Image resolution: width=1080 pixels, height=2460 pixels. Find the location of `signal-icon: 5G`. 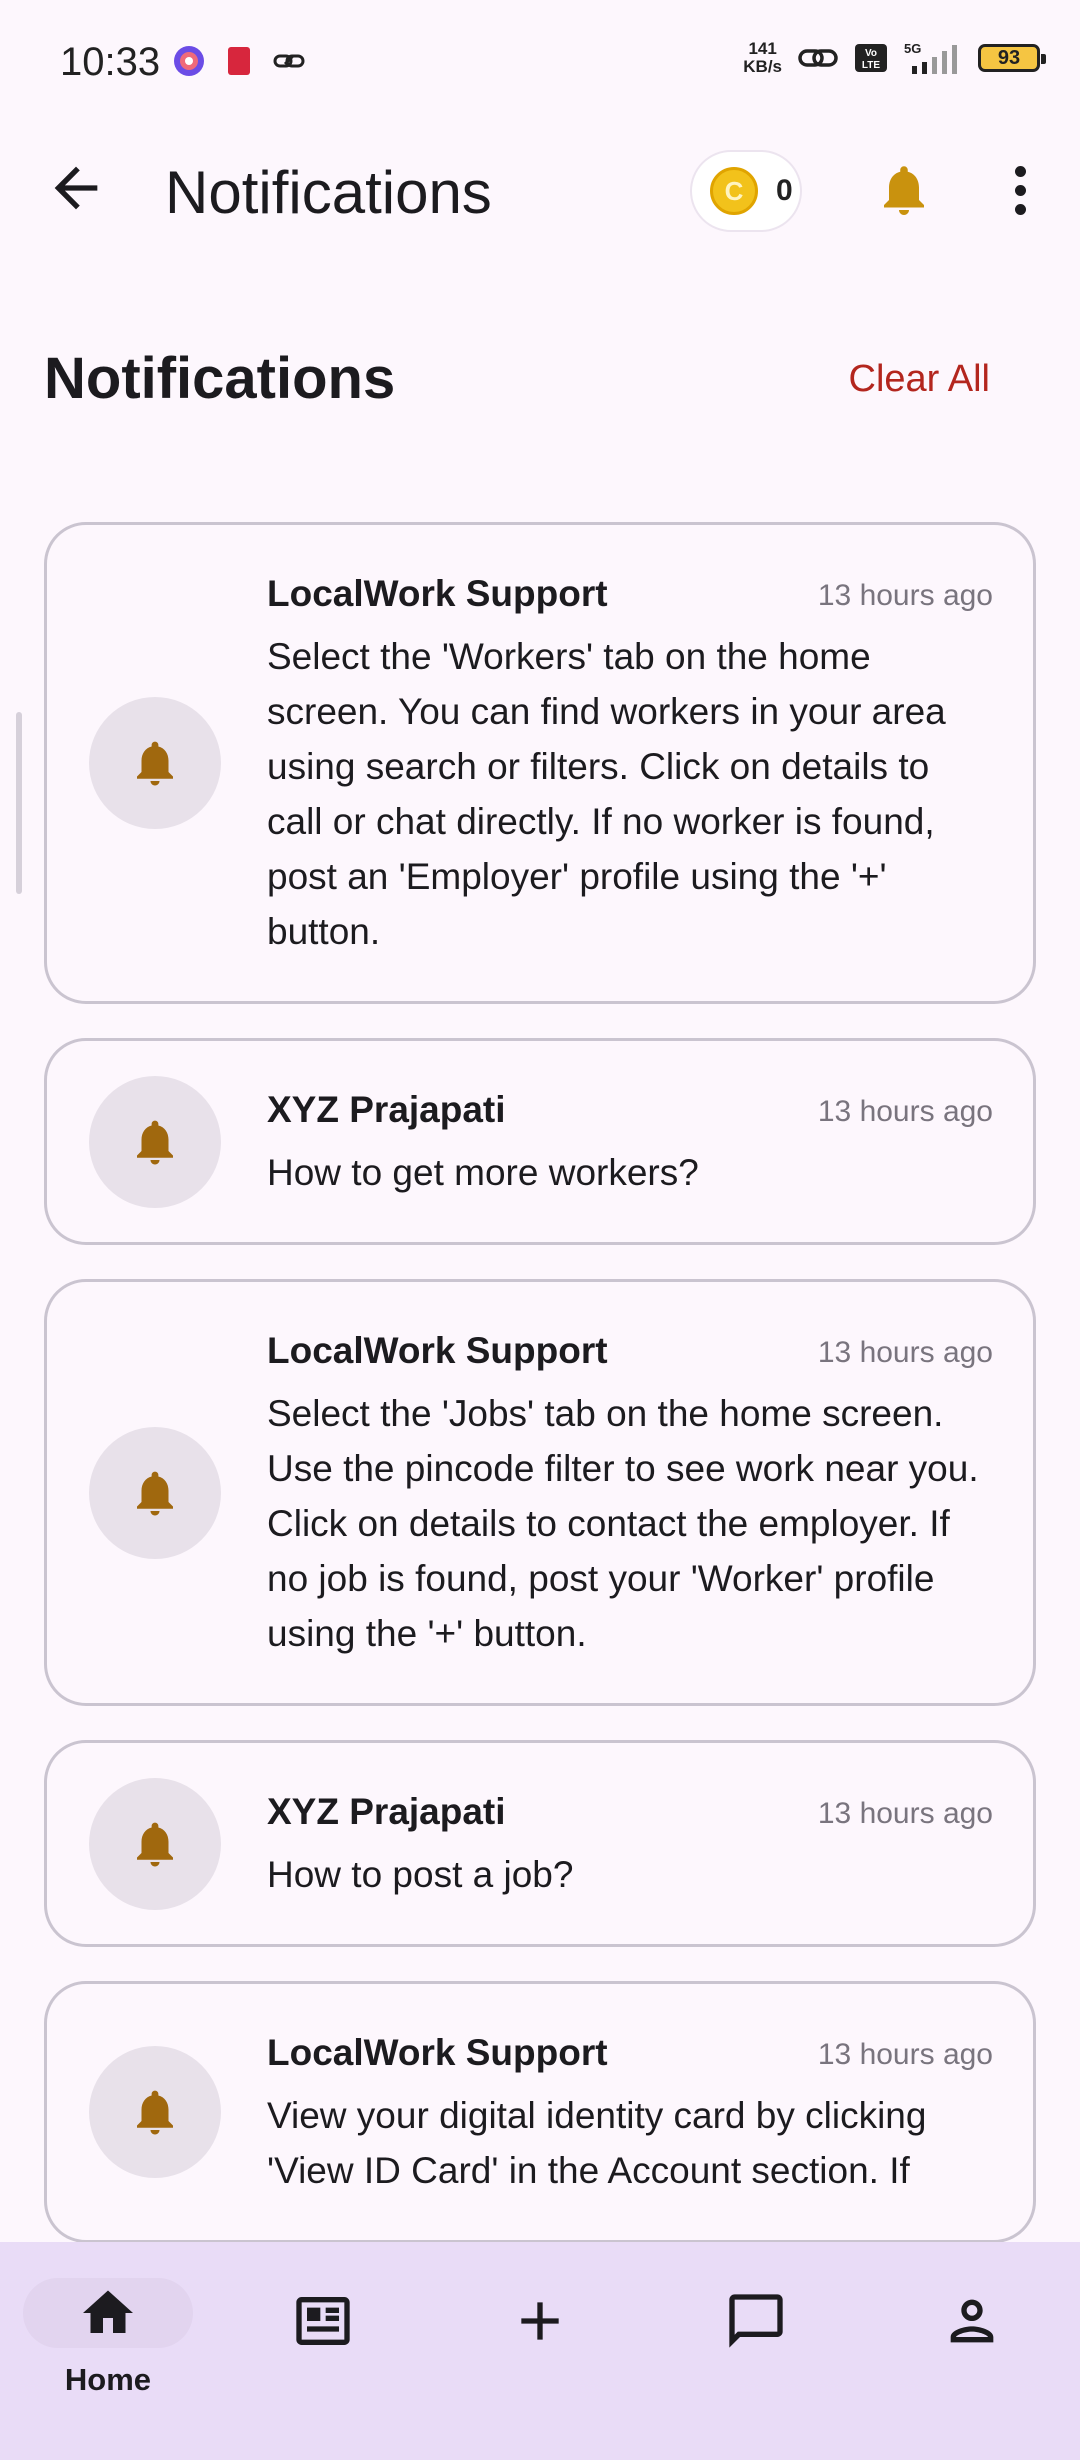

signal-icon: 5G is located at coordinates (930, 57).